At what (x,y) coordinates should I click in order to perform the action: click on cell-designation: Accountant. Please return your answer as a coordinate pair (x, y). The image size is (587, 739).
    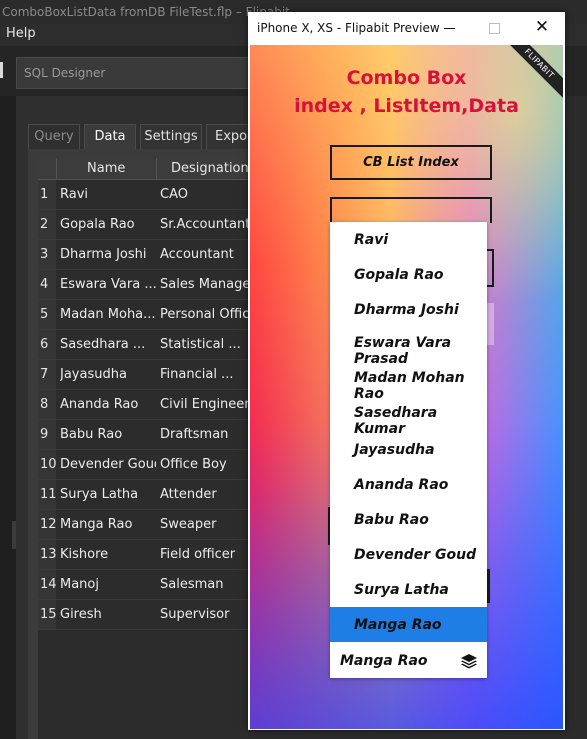
    Looking at the image, I should click on (208, 254).